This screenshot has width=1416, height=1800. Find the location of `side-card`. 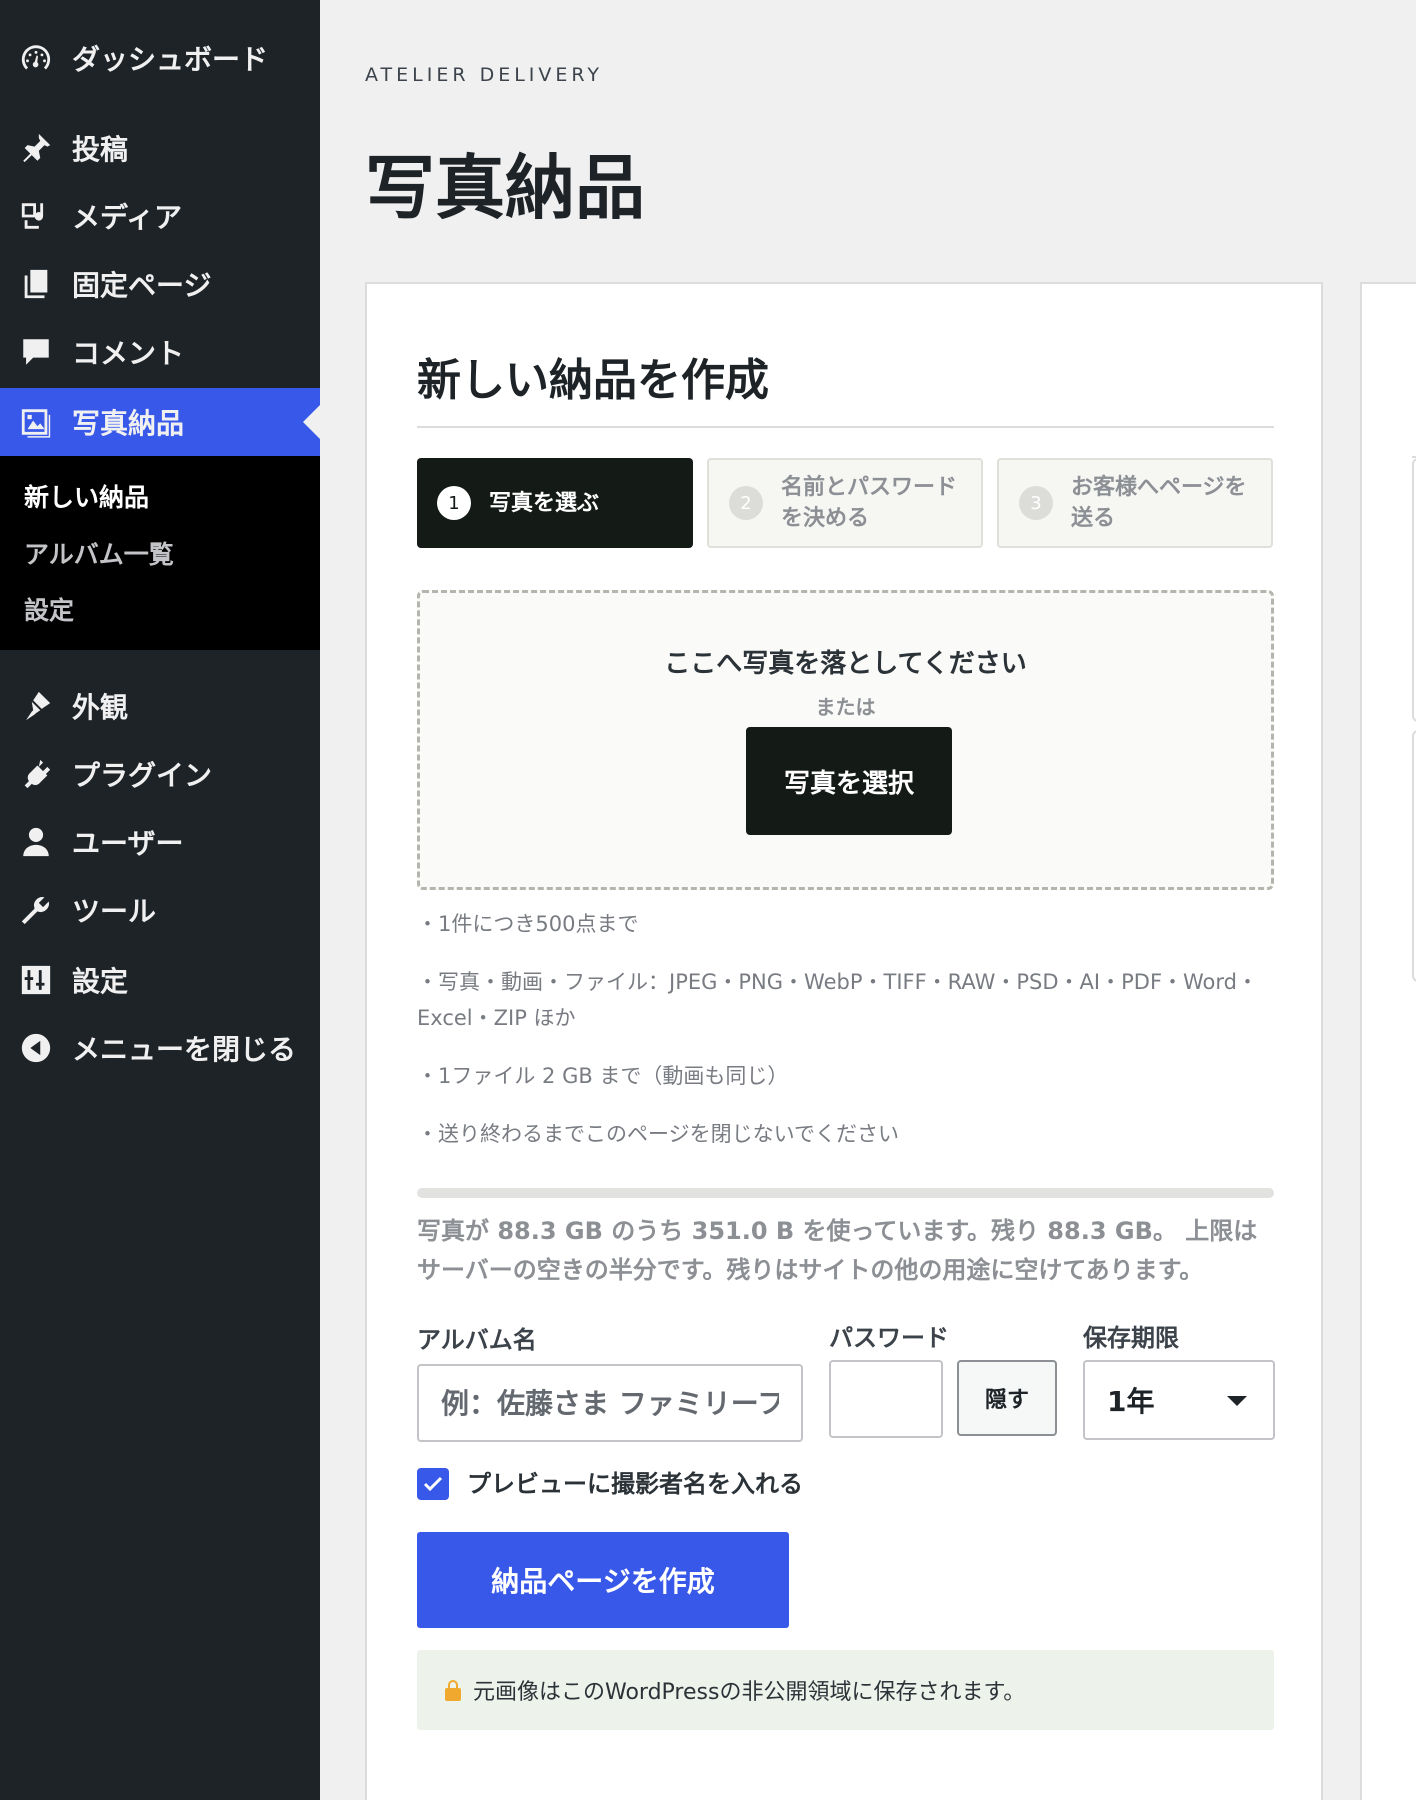

side-card is located at coordinates (1388, 1041).